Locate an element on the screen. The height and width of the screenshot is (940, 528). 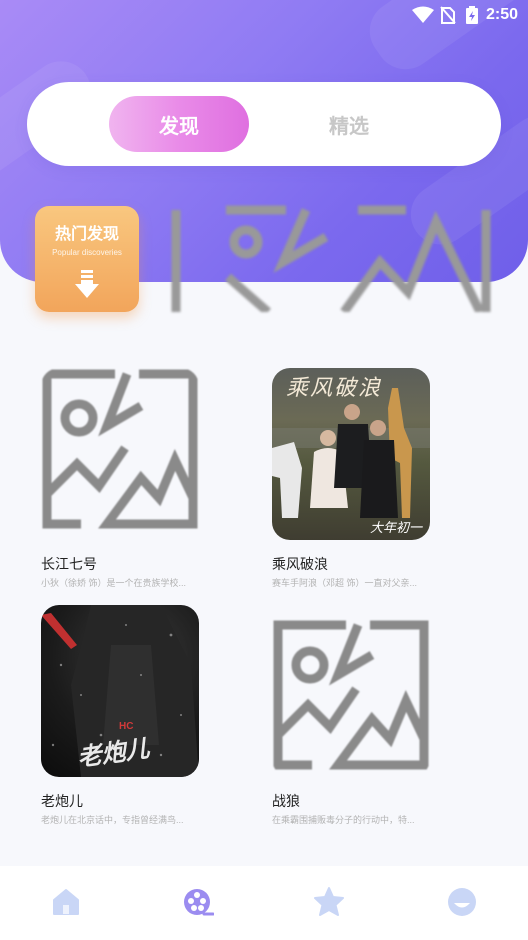
bottom-nav is located at coordinates (264, 903).